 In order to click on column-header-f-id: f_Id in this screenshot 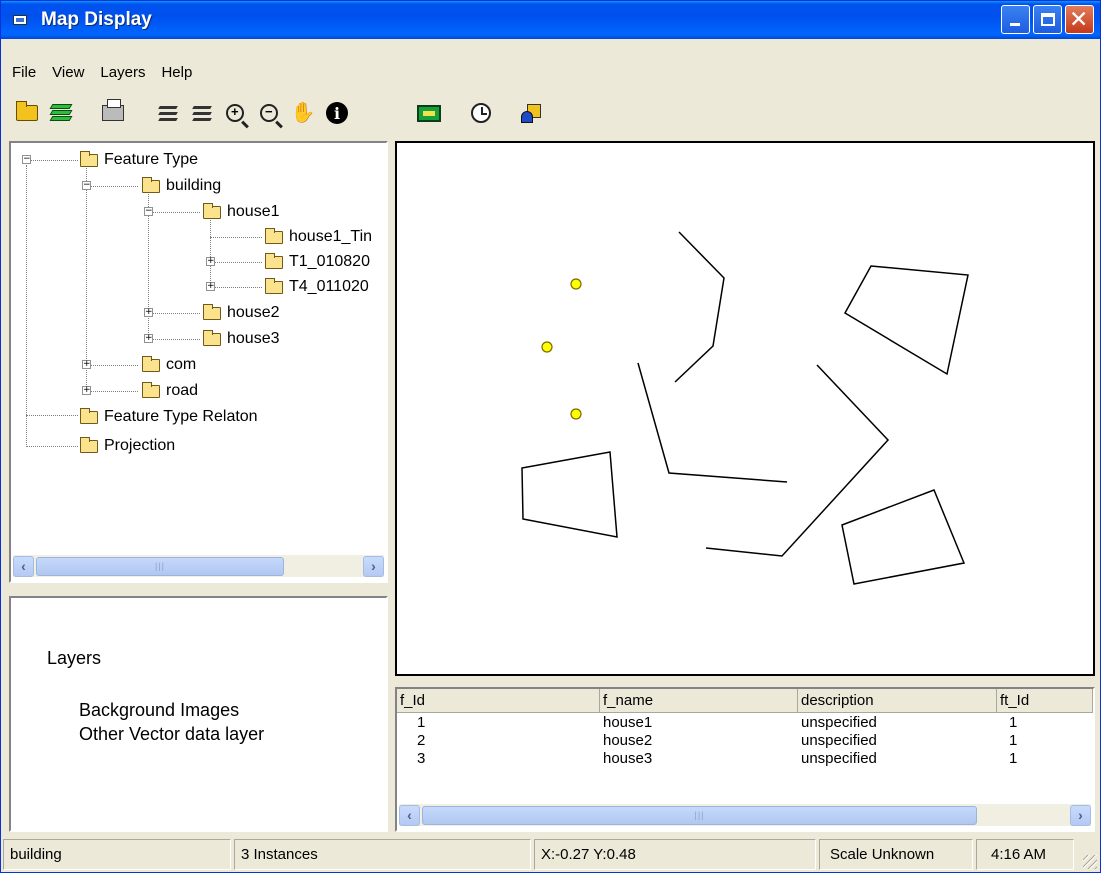, I will do `click(498, 701)`.